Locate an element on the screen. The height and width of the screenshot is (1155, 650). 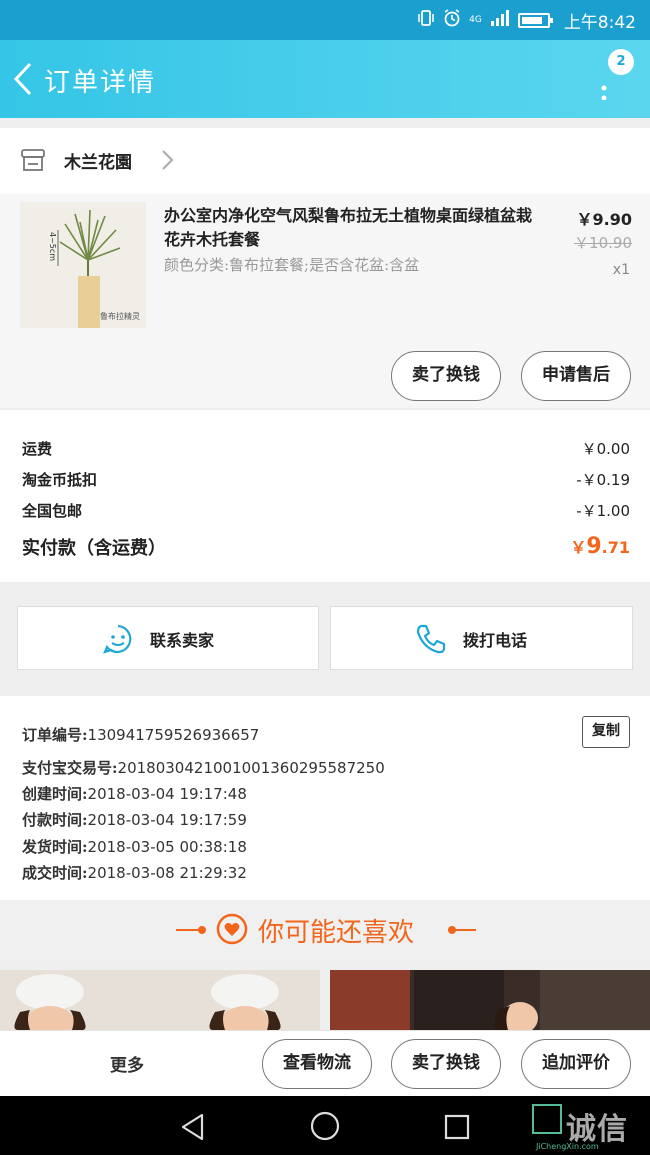
order-number: 1309417595269366​57 is located at coordinates (173, 735).